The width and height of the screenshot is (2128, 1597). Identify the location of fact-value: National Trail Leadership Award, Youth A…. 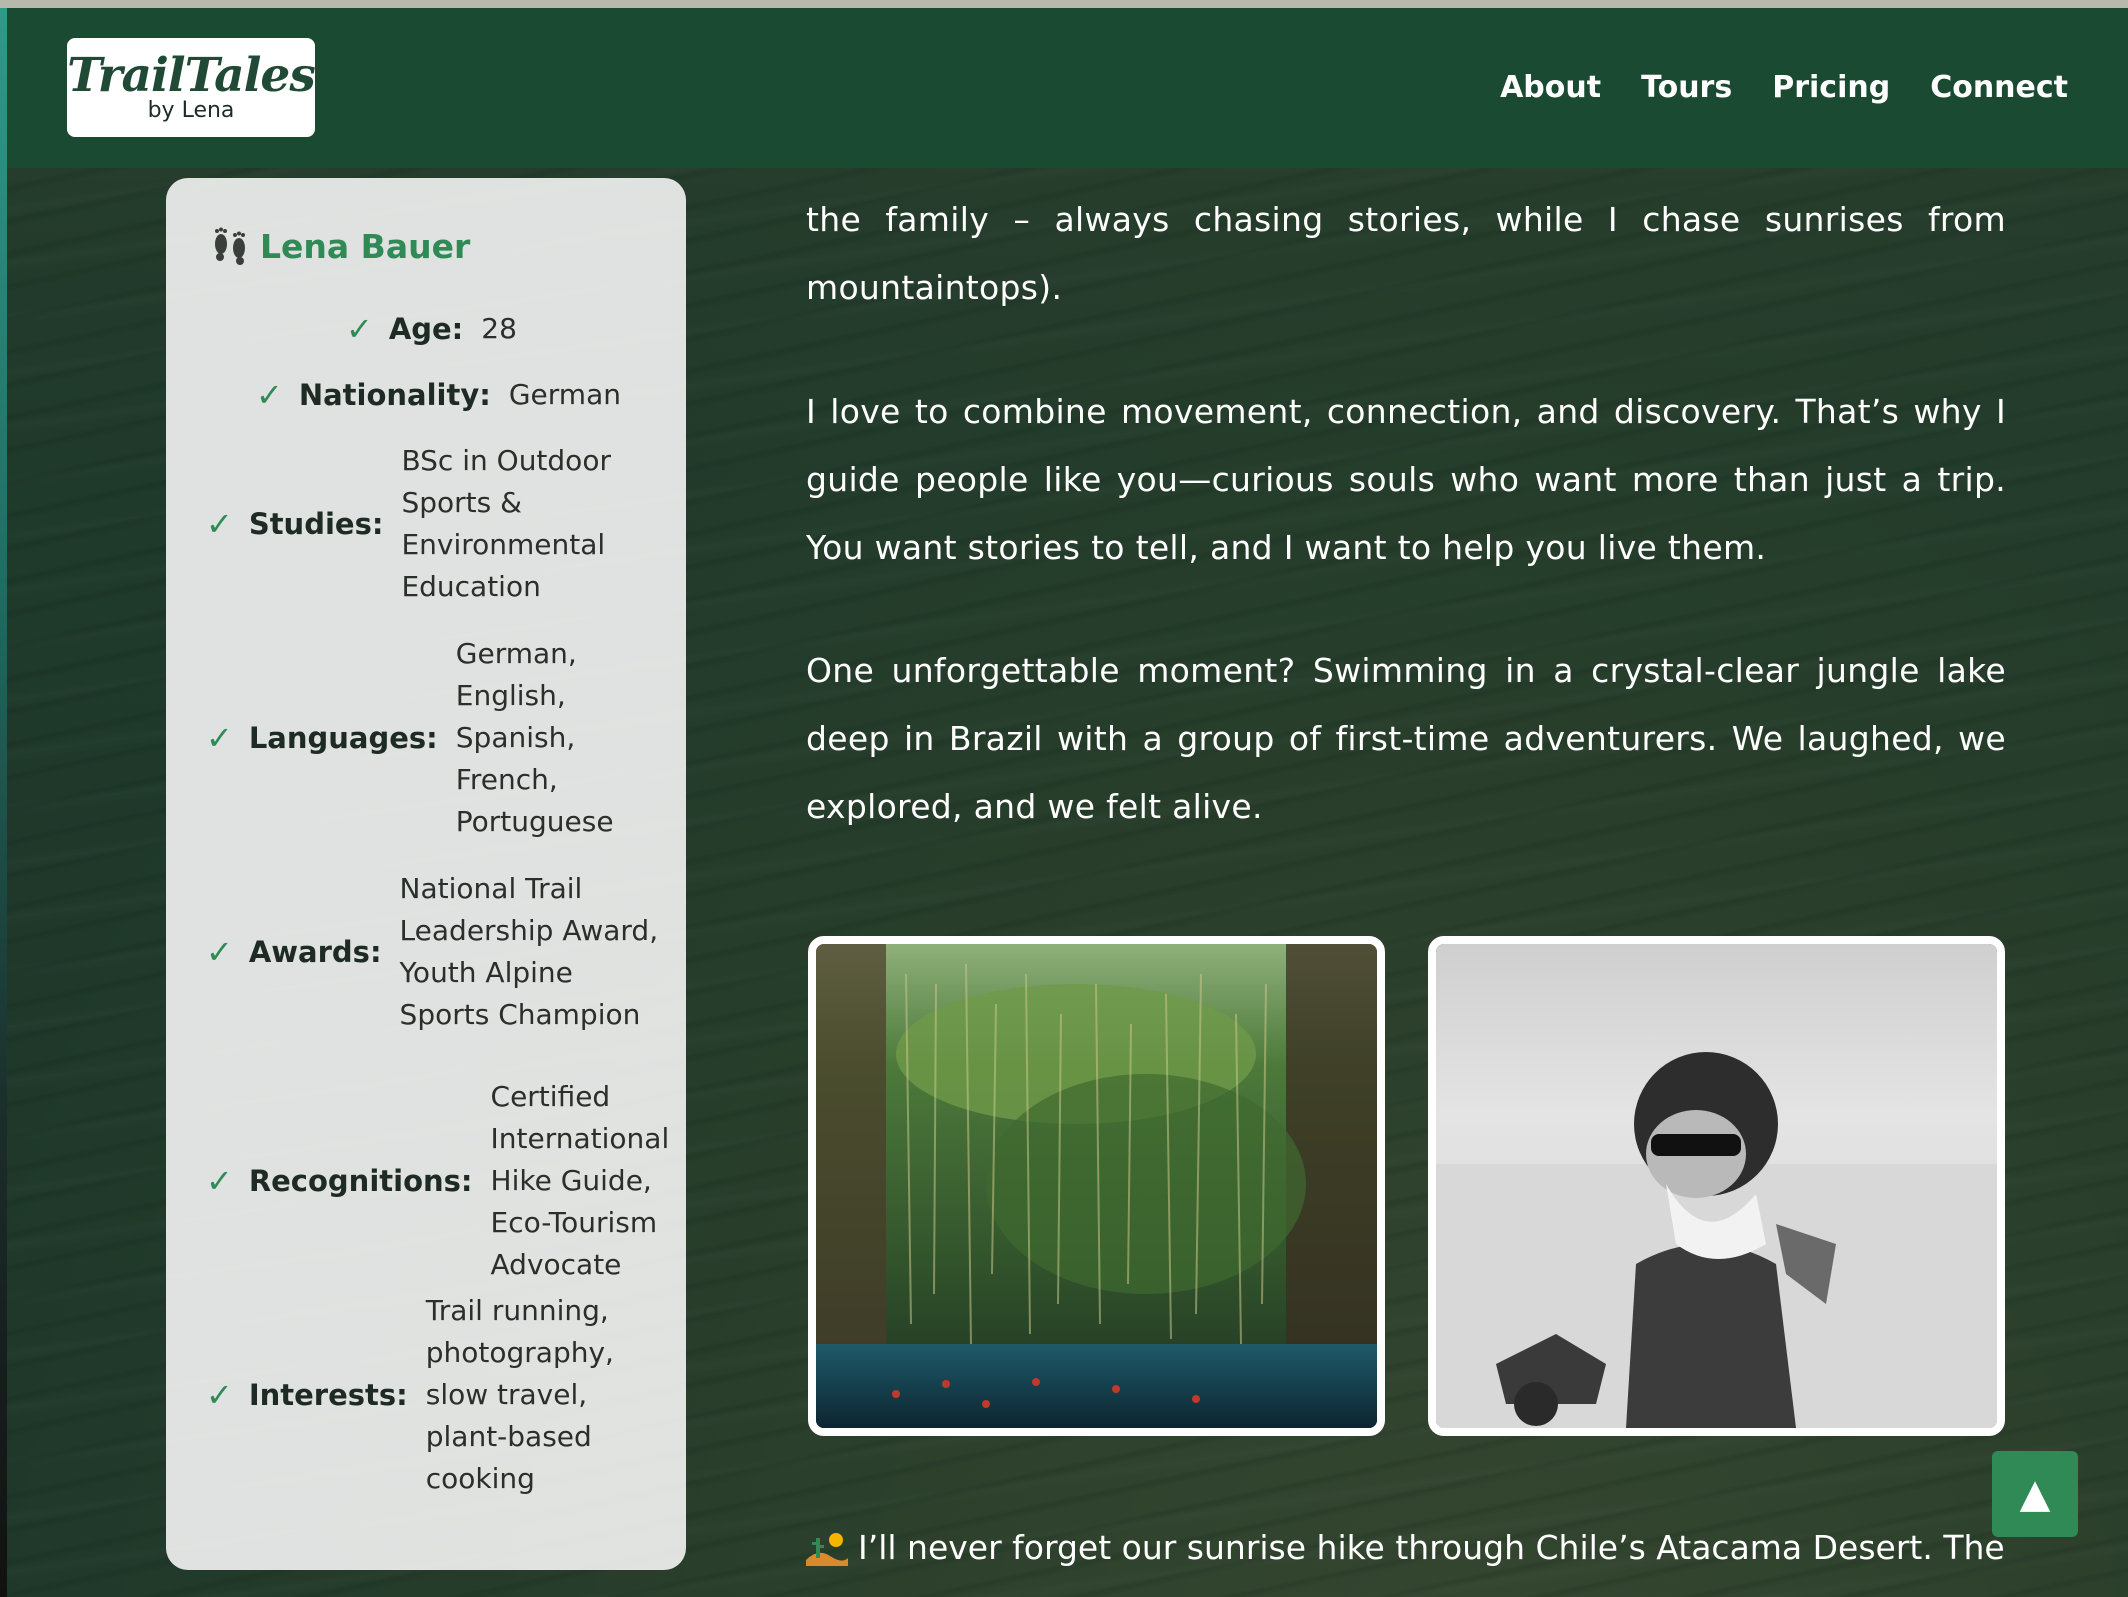
(529, 951).